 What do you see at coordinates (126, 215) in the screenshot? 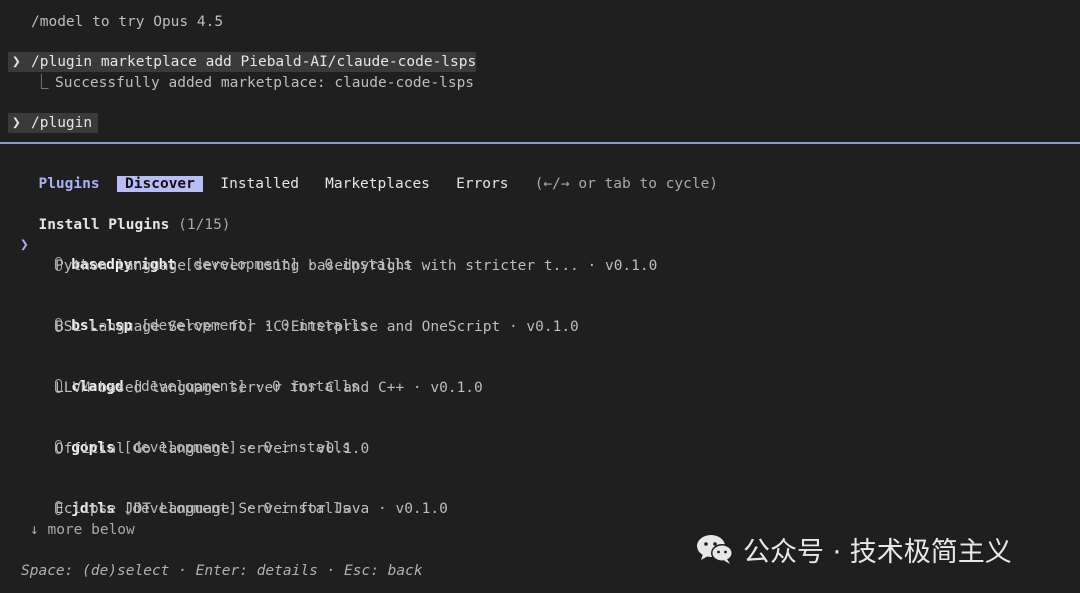
I see `list-heading: Install Plugins (1/15)` at bounding box center [126, 215].